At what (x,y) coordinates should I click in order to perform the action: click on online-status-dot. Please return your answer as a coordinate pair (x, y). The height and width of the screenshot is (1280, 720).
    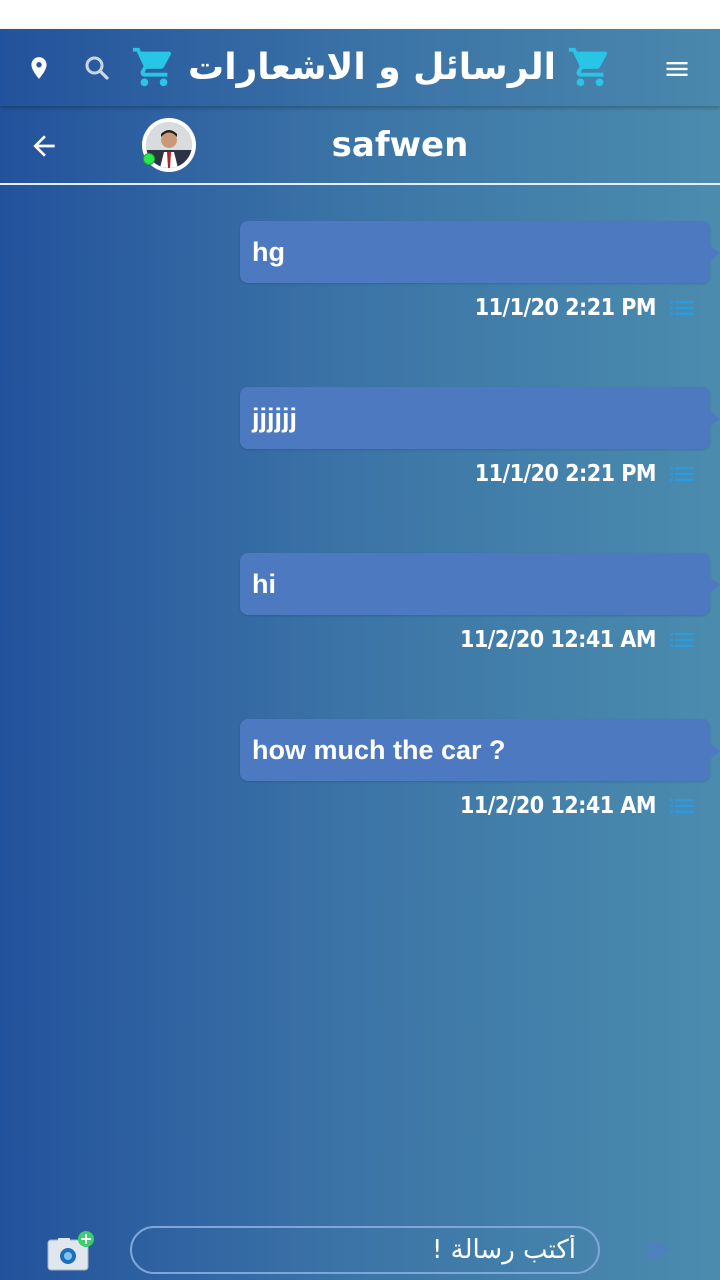
    Looking at the image, I should click on (149, 159).